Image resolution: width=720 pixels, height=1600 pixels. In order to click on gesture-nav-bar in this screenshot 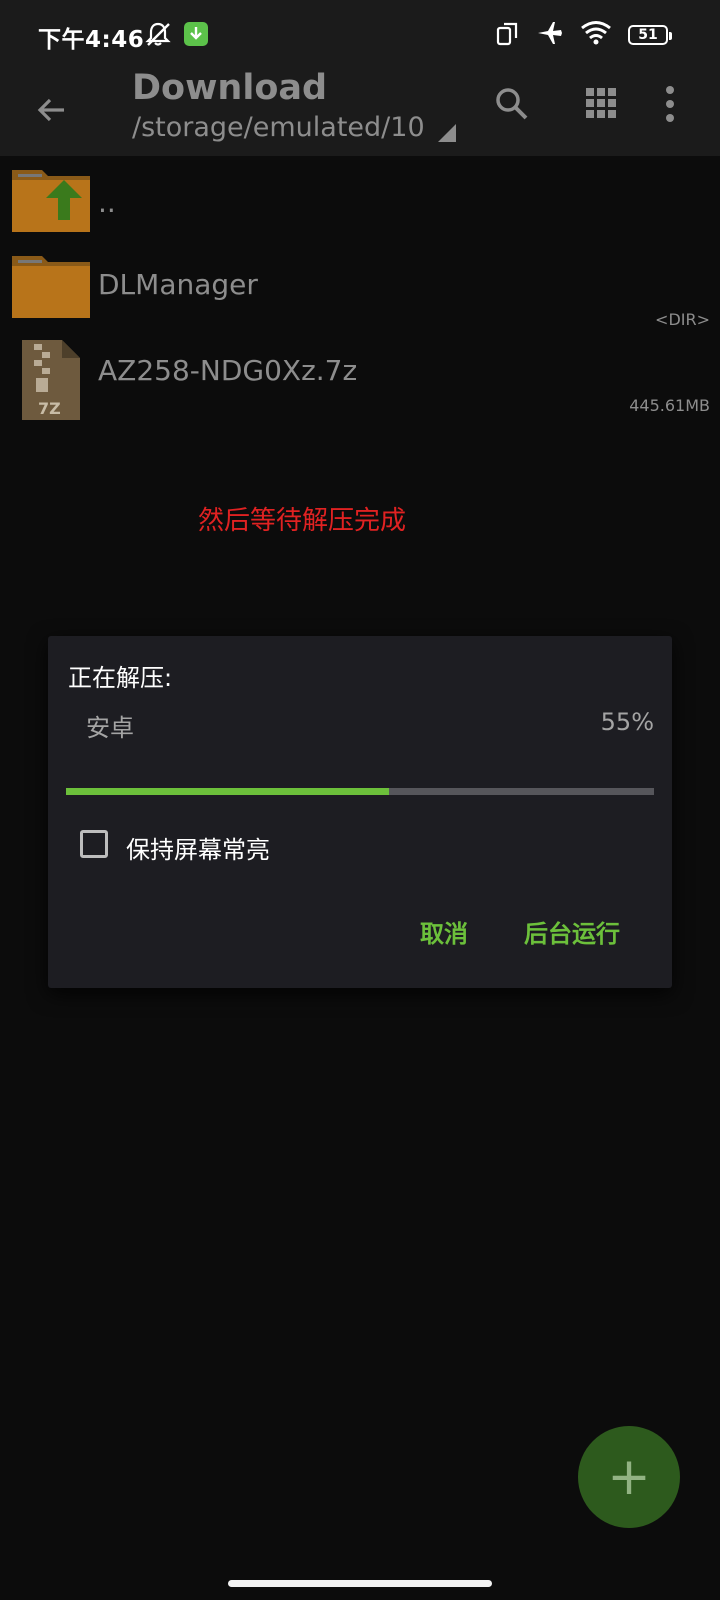, I will do `click(360, 1583)`.